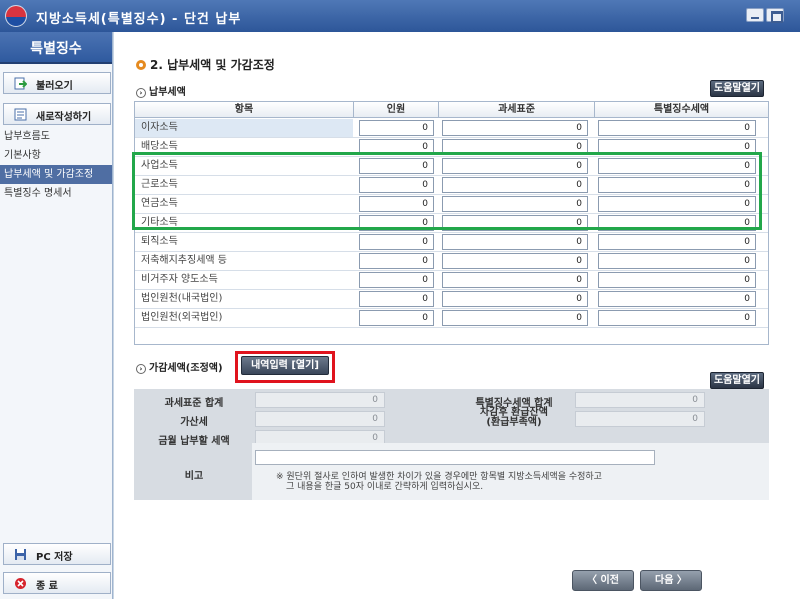 The image size is (800, 599). I want to click on help-button-tax: 도움말열기, so click(737, 88).